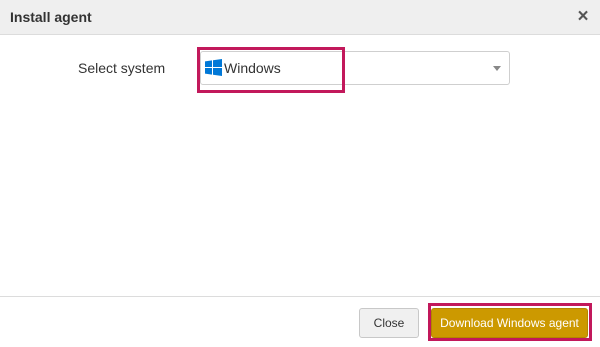 The image size is (600, 347). Describe the element at coordinates (389, 323) in the screenshot. I see `close-button: Close` at that location.